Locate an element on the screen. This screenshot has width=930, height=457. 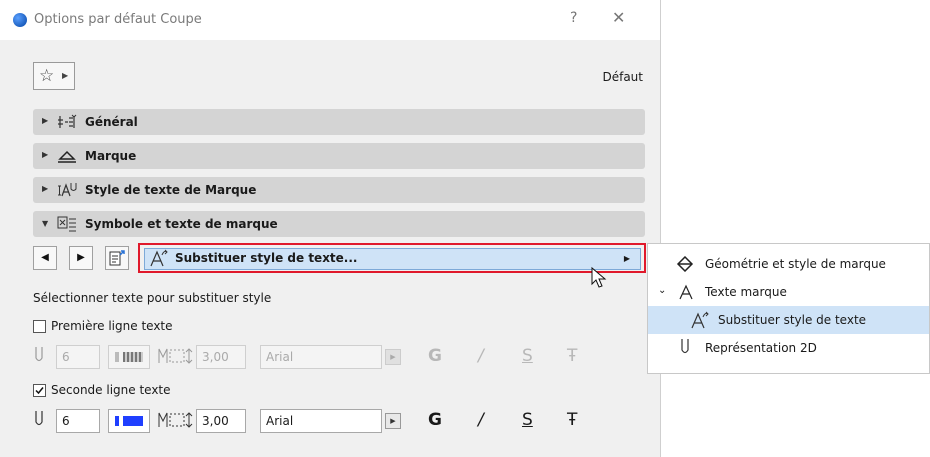
star-icon: ☆ is located at coordinates (47, 76).